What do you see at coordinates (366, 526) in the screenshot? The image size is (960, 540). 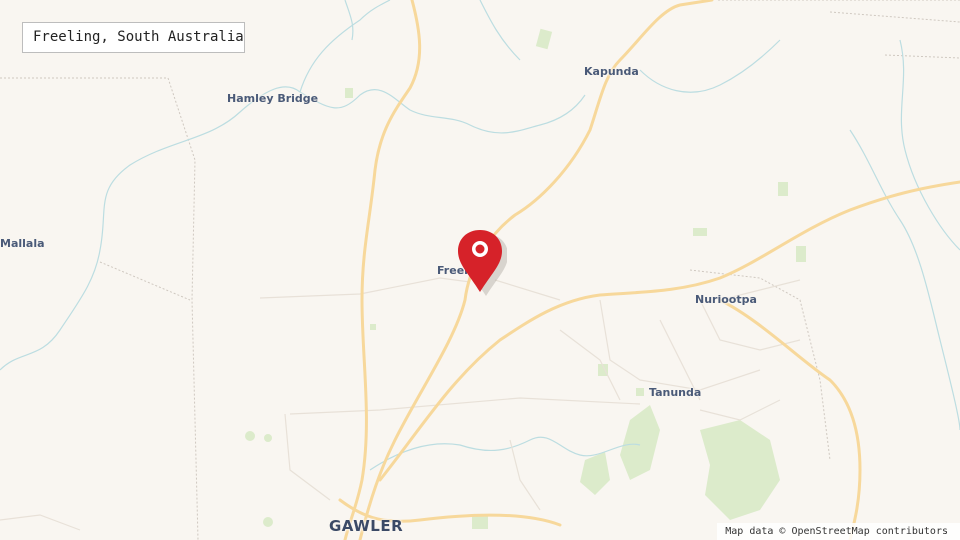 I see `place-label-gawler: GAWLER` at bounding box center [366, 526].